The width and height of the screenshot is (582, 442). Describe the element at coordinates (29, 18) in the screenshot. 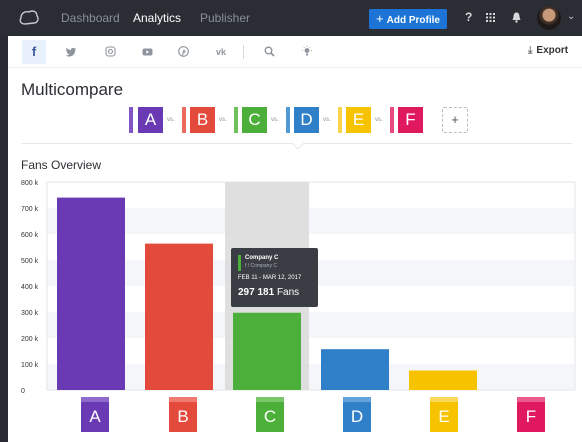

I see `logo-icon` at that location.